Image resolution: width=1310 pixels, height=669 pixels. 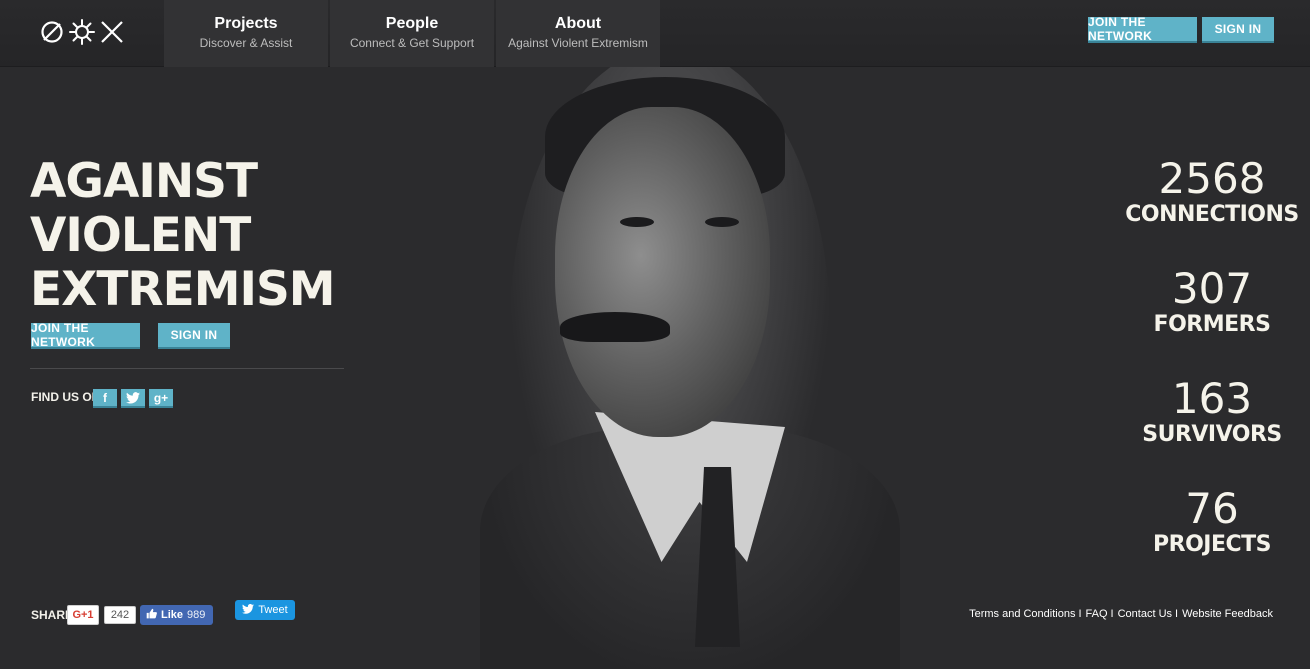 I want to click on footer-link-contact: Contact Us, so click(x=1145, y=614).